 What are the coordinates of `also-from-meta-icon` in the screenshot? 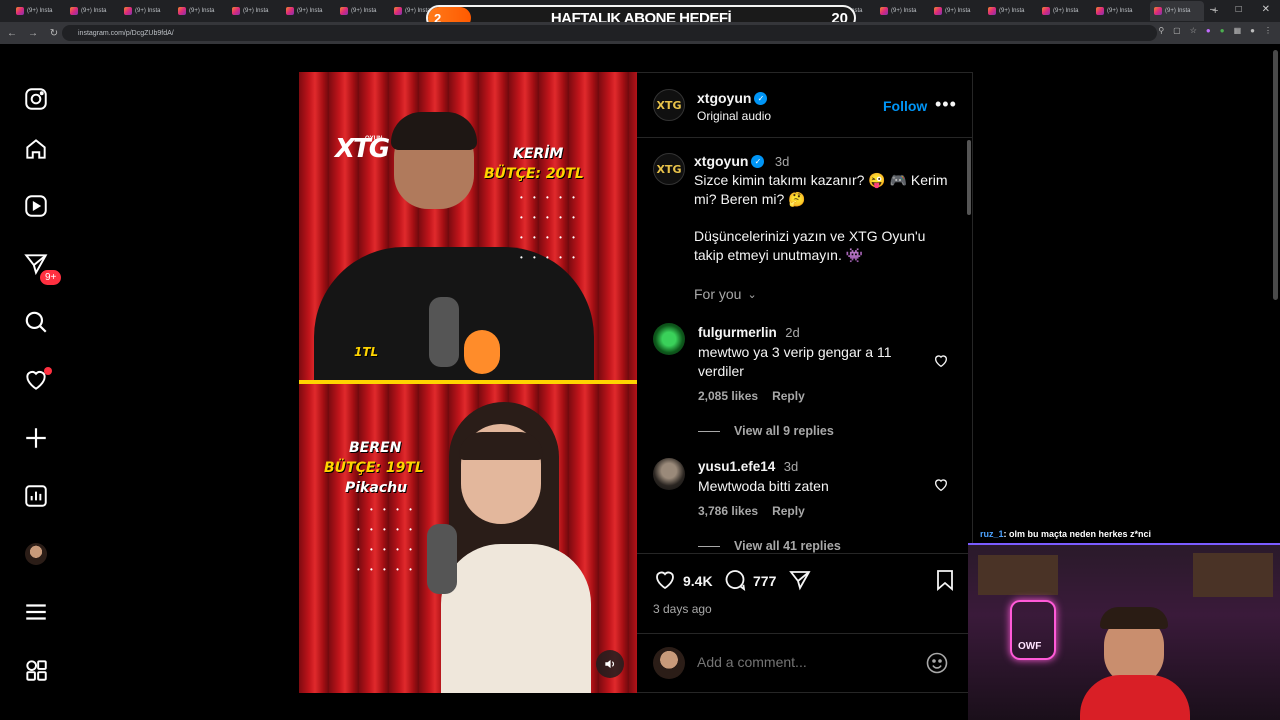 It's located at (36, 670).